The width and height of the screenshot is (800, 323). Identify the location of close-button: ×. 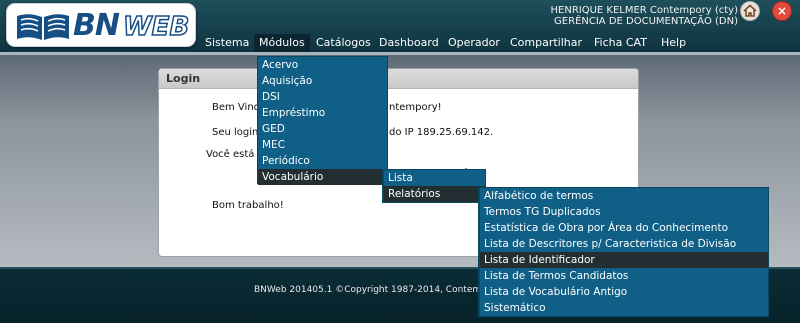
(782, 11).